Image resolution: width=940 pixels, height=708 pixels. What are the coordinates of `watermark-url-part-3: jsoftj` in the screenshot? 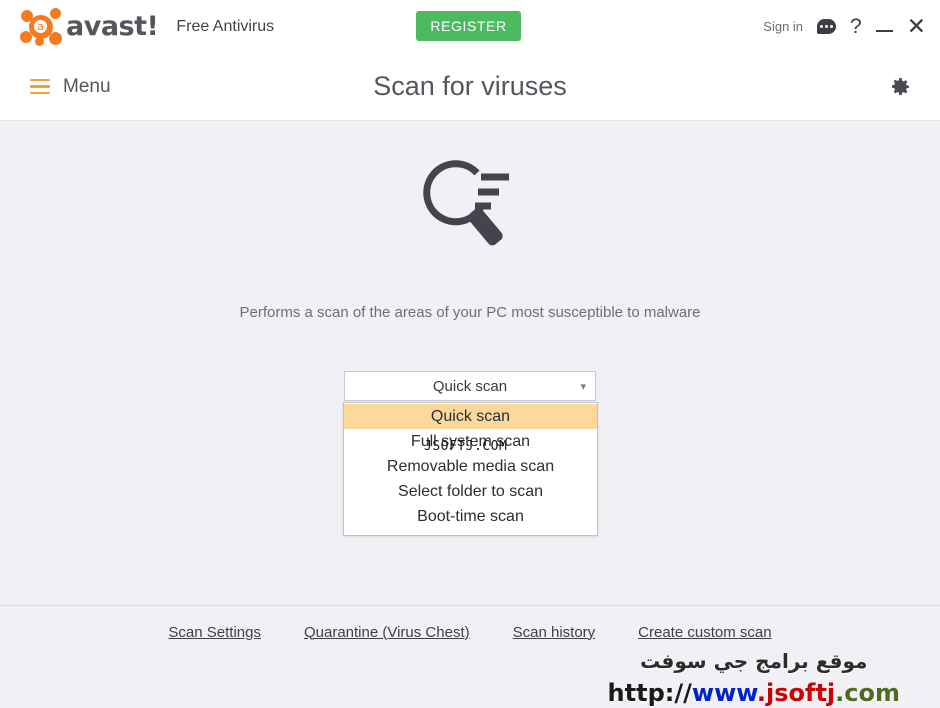 It's located at (801, 693).